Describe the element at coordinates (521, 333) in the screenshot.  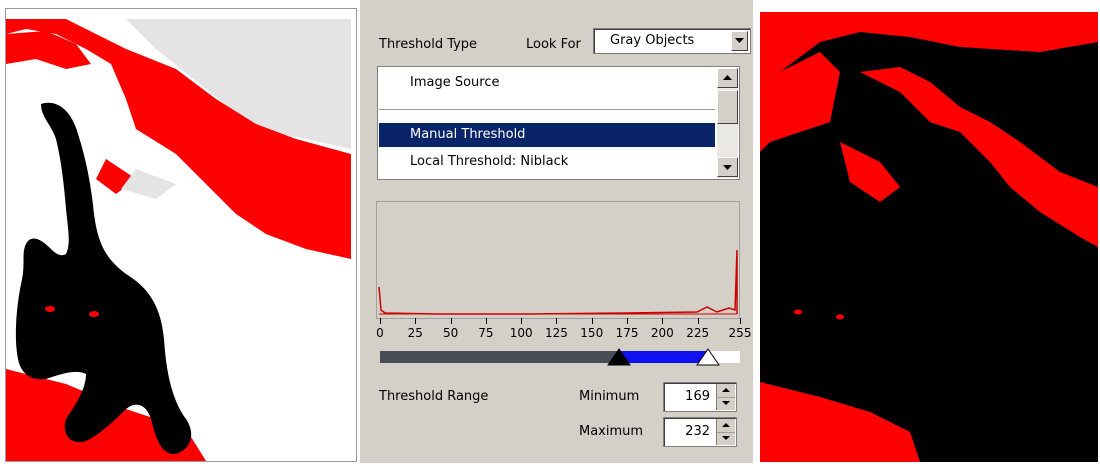
I see `axis-tick-label: 100` at that location.